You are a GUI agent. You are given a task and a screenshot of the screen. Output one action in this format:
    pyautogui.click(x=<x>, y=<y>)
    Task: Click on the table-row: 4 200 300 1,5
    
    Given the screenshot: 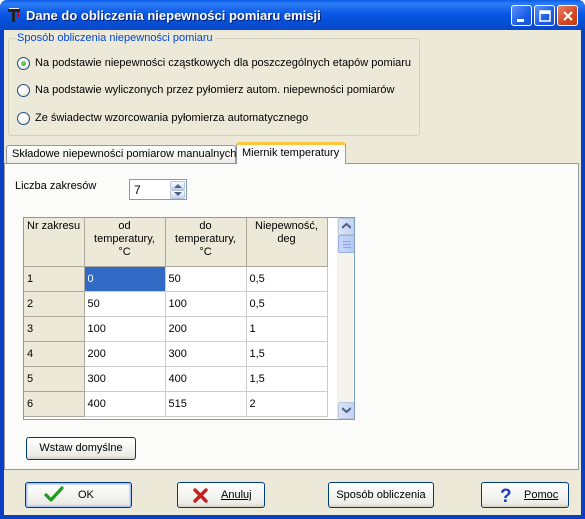 What is the action you would take?
    pyautogui.click(x=176, y=354)
    